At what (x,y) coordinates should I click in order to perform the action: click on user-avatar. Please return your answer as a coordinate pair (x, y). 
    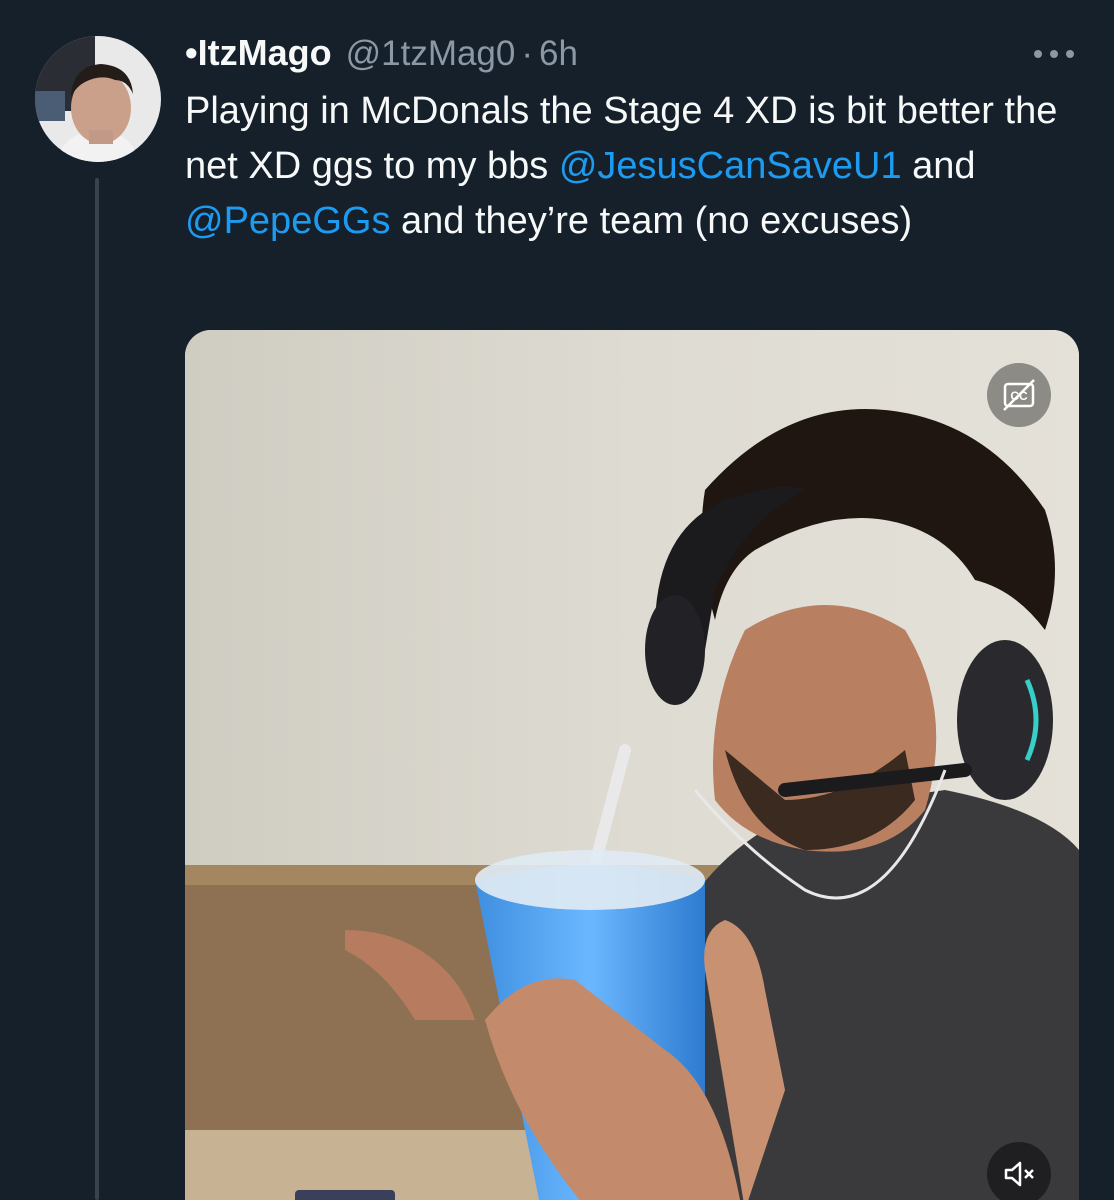
    Looking at the image, I should click on (98, 99).